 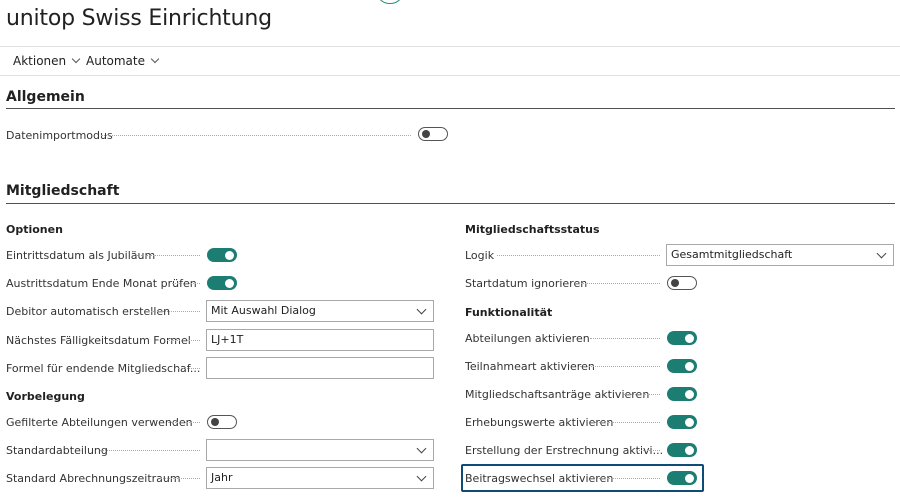 What do you see at coordinates (320, 478) in the screenshot?
I see `abrechnungszeitraum-select: Jahr` at bounding box center [320, 478].